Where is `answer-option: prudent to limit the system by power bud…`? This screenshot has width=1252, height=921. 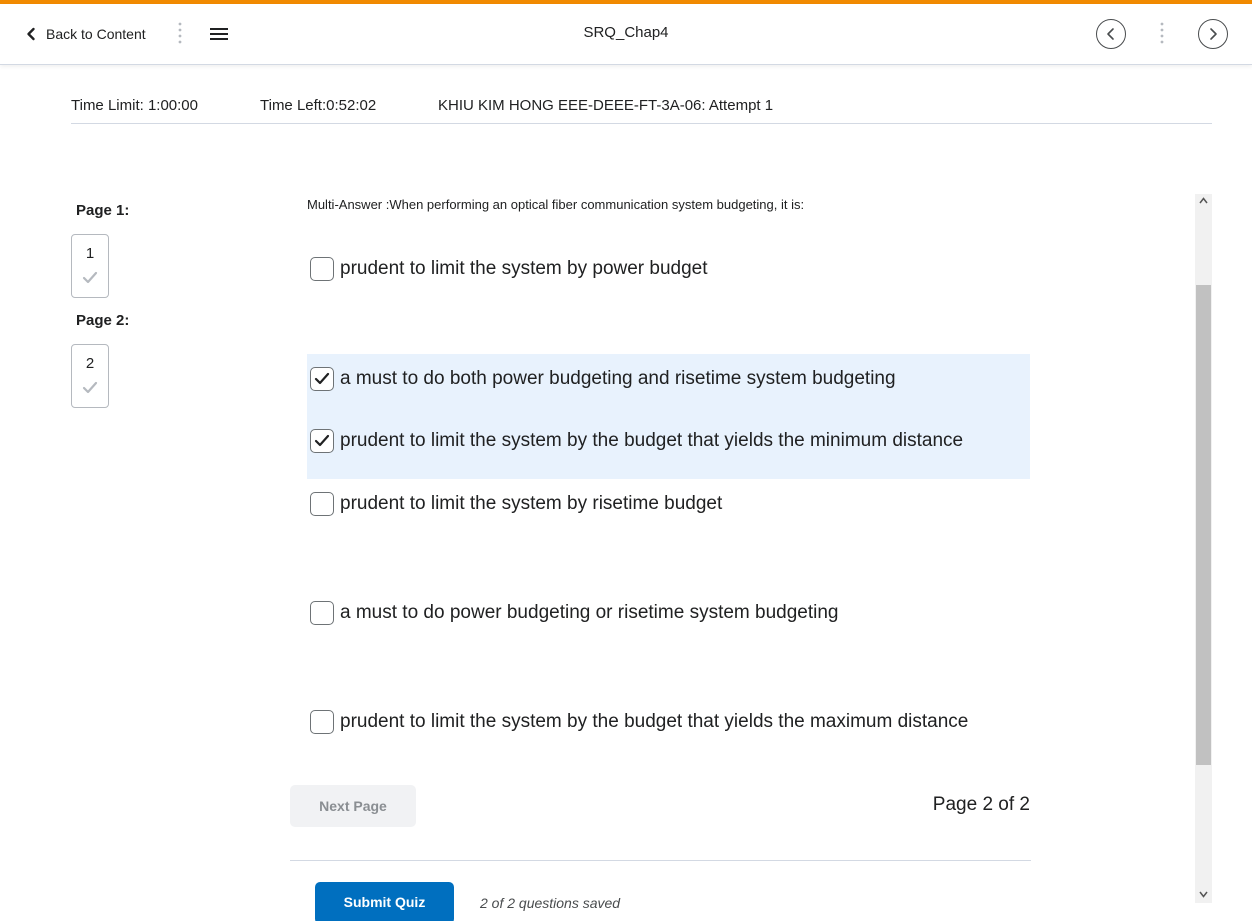 answer-option: prudent to limit the system by power bud… is located at coordinates (509, 269).